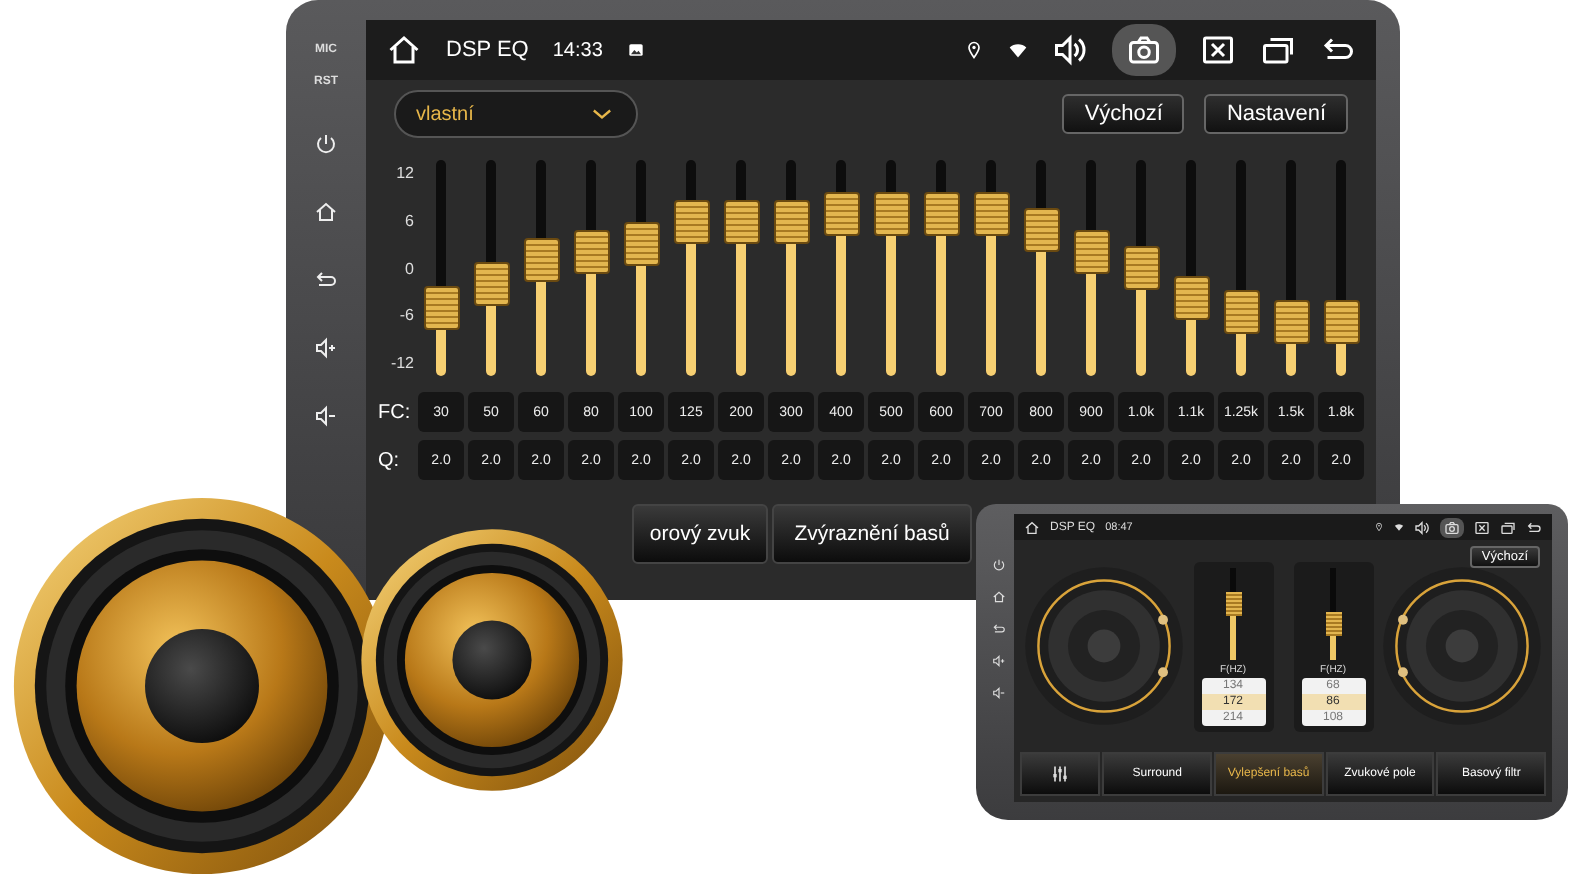 The width and height of the screenshot is (1576, 878). I want to click on equalizer-icon, so click(1060, 774).